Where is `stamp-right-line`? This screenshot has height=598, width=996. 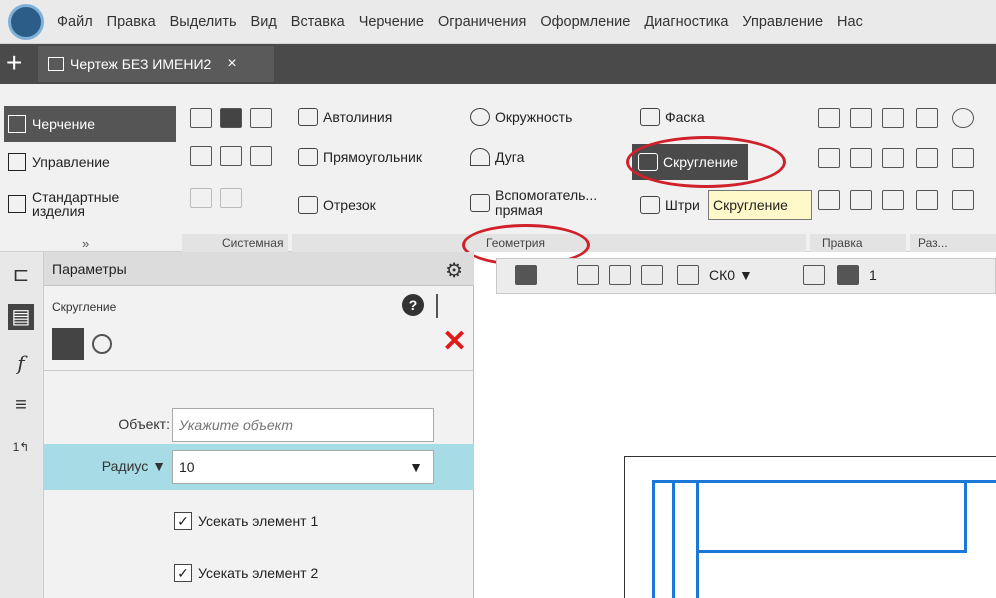
stamp-right-line is located at coordinates (965, 516).